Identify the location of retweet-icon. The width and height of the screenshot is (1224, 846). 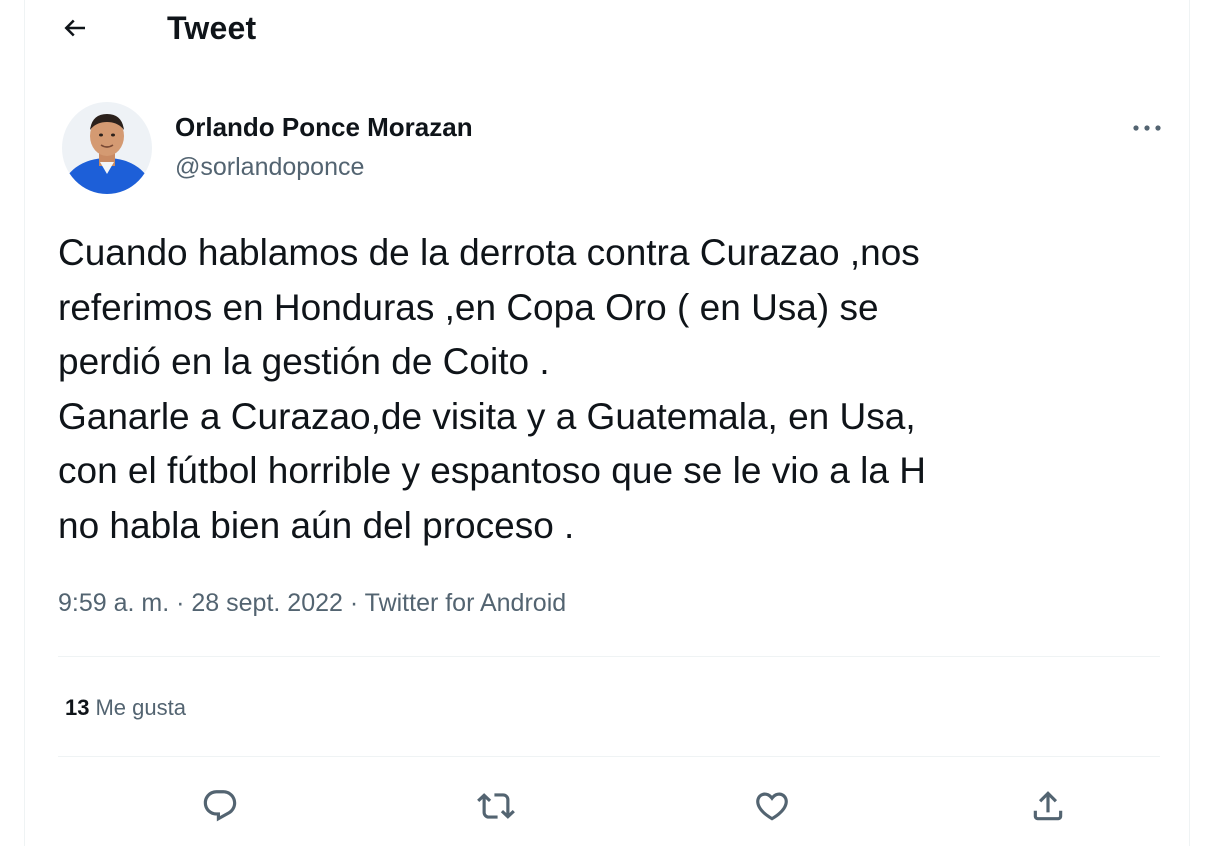
(496, 806).